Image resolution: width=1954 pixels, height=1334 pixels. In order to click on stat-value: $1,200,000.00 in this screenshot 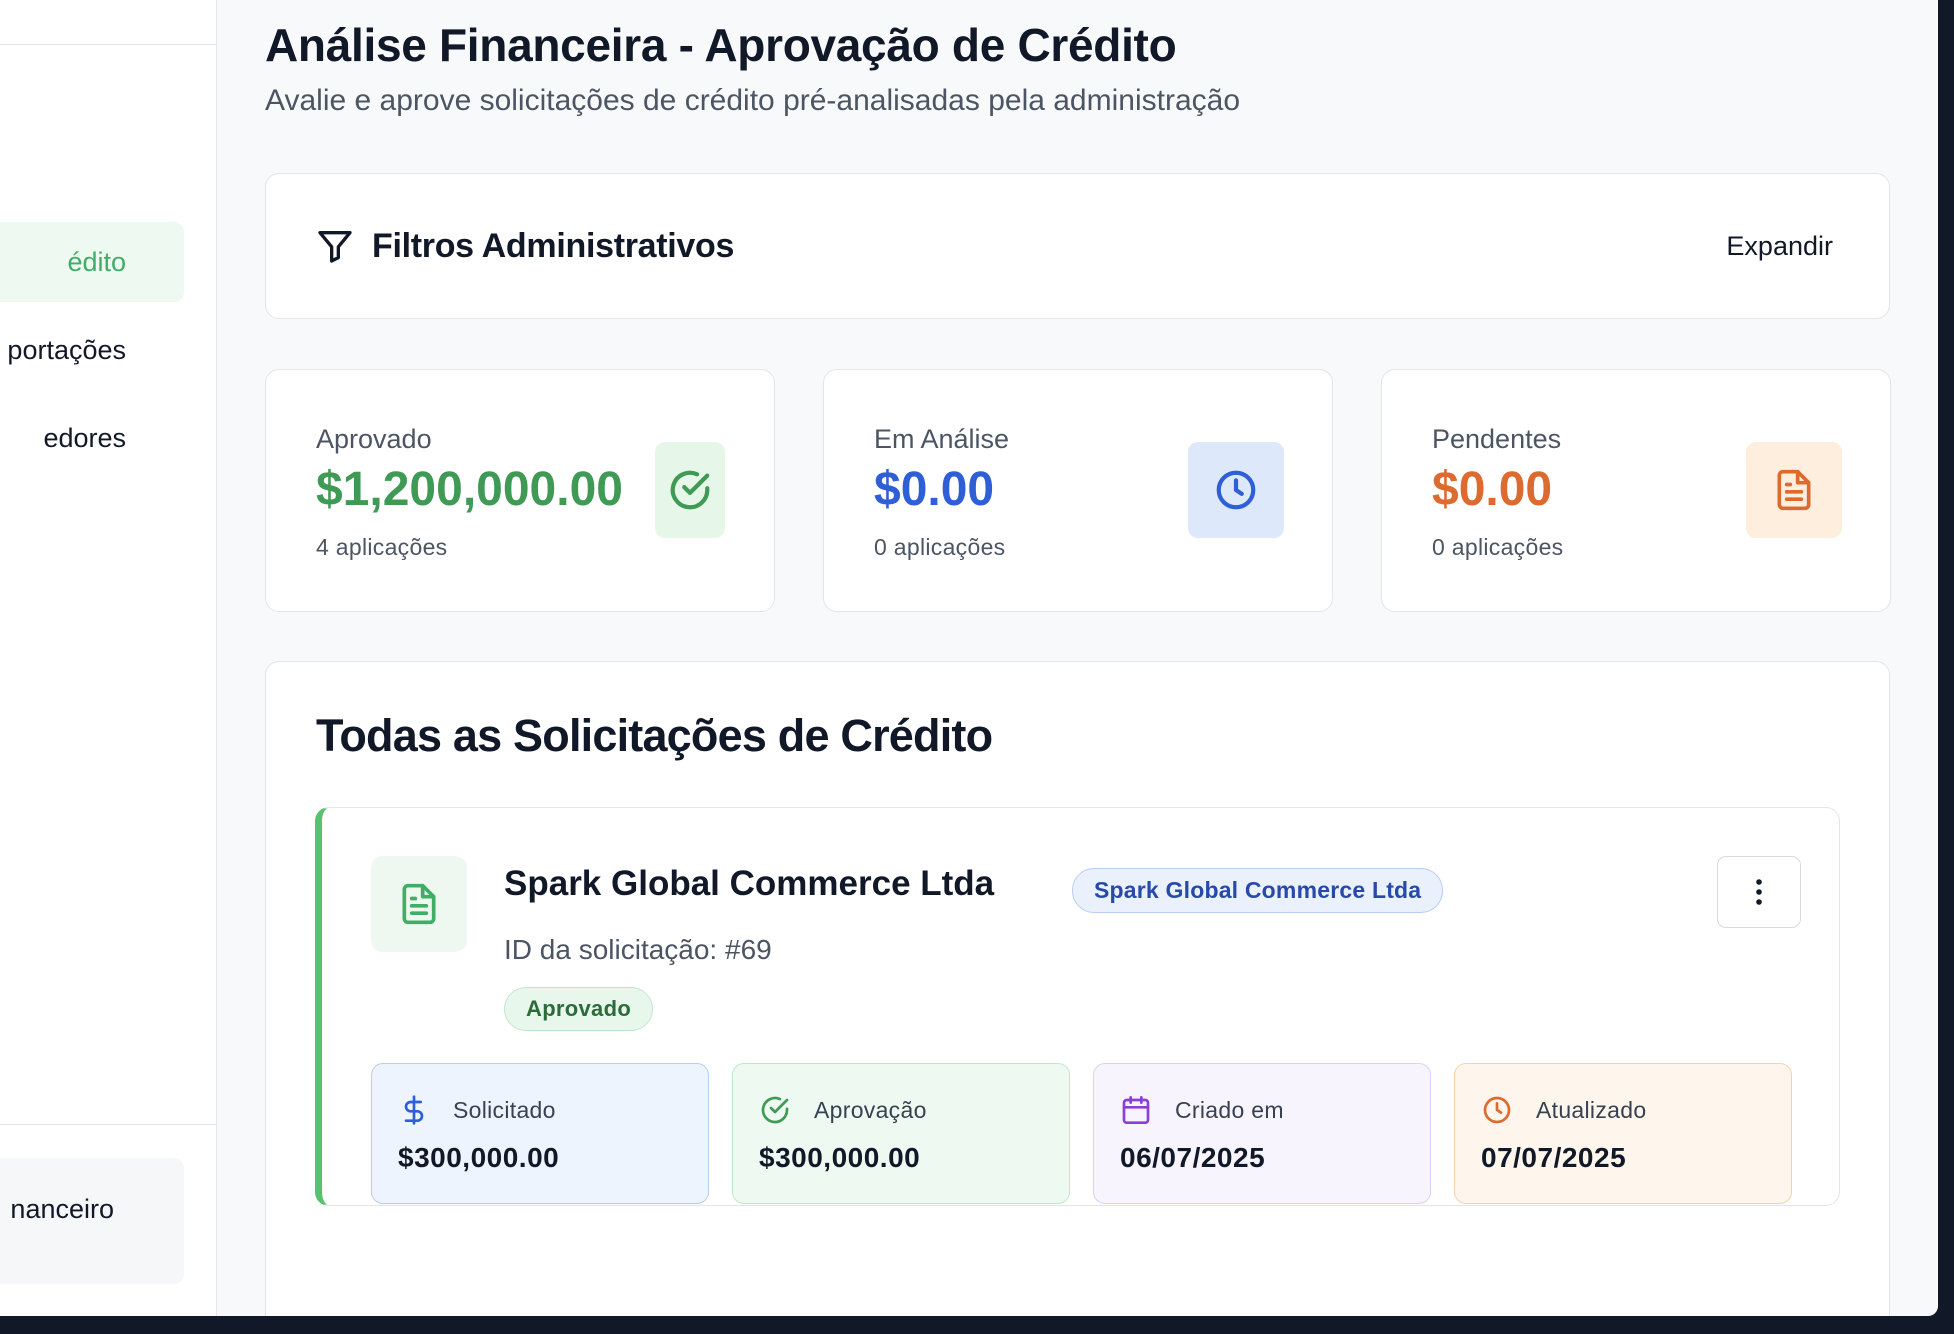, I will do `click(469, 489)`.